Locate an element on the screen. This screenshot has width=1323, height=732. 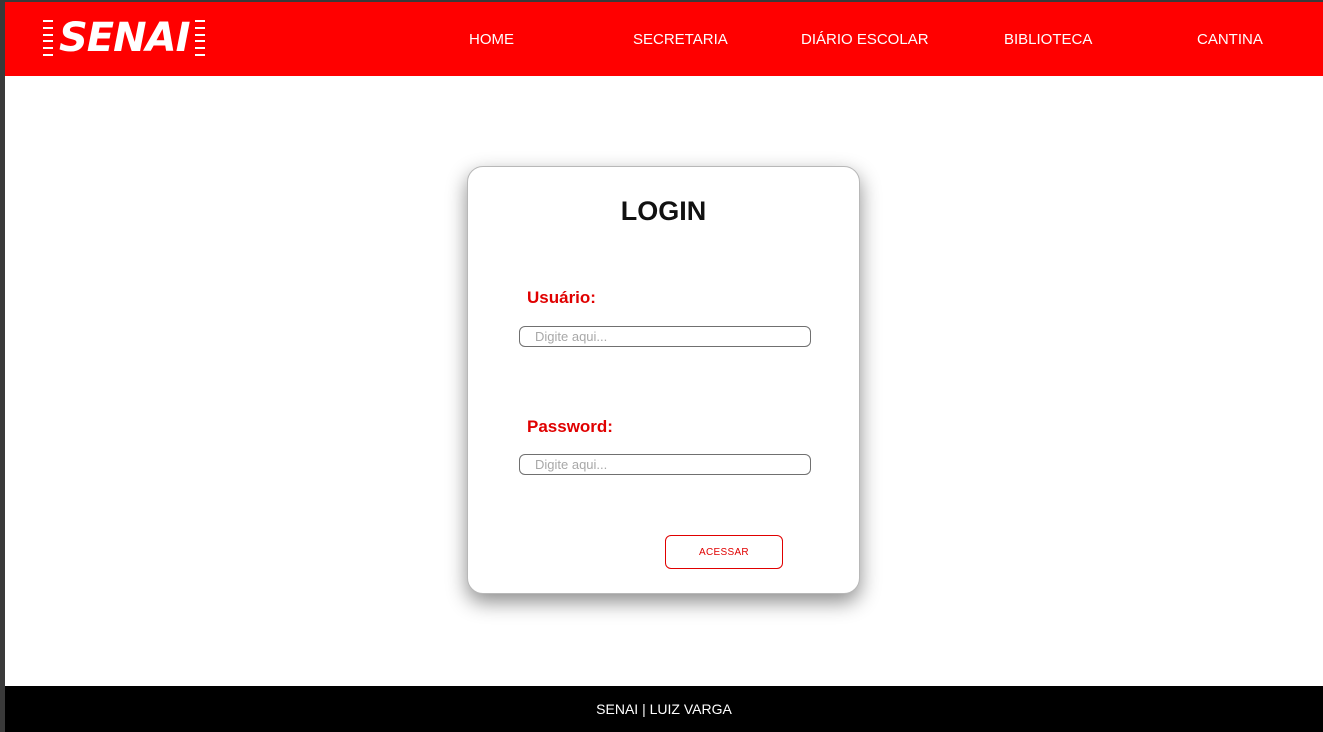
login-title: LOGIN is located at coordinates (663, 211).